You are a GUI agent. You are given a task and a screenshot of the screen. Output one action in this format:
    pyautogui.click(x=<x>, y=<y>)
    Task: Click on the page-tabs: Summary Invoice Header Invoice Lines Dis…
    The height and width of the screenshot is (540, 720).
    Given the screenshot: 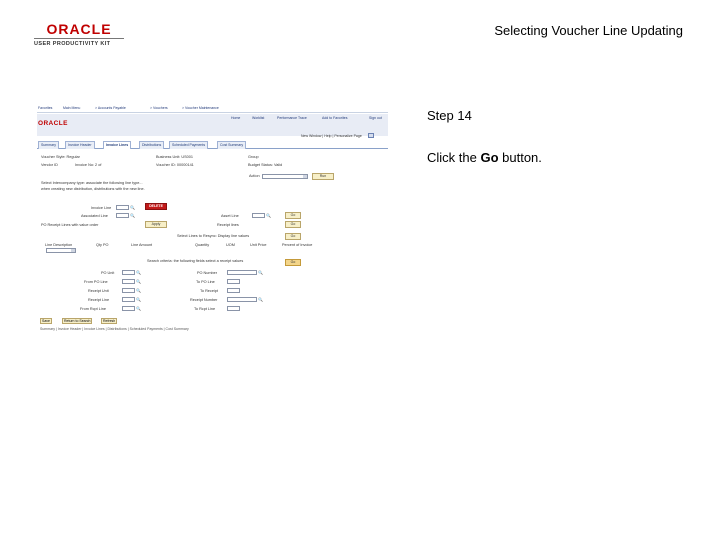 What is the action you would take?
    pyautogui.click(x=212, y=144)
    